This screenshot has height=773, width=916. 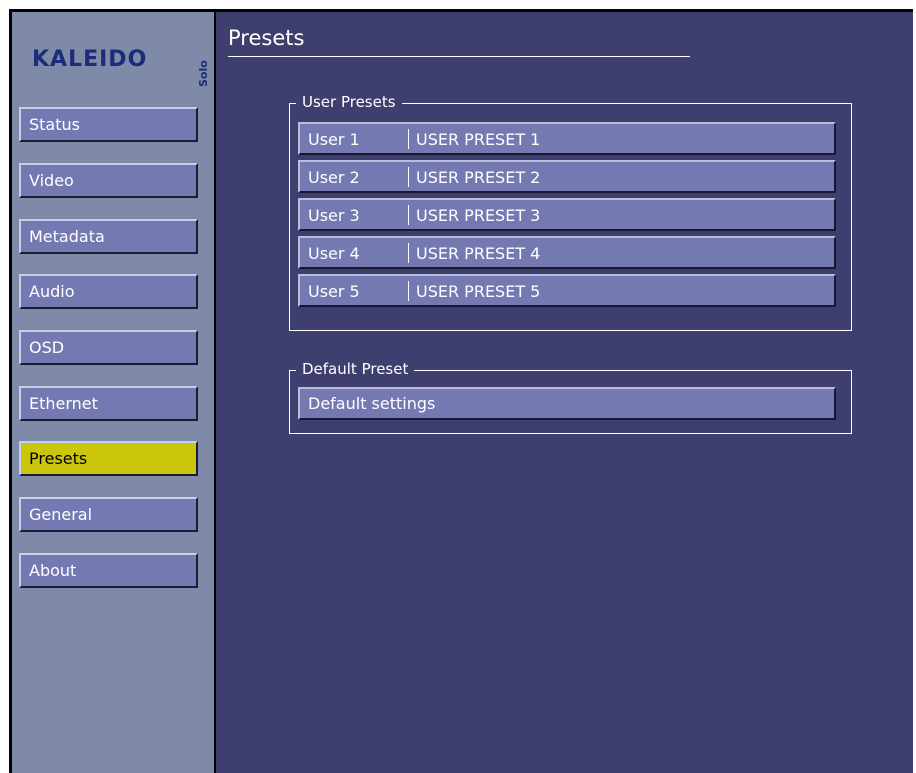 I want to click on user-preset-row-3: User 3 USER PRESET 3, so click(x=567, y=214).